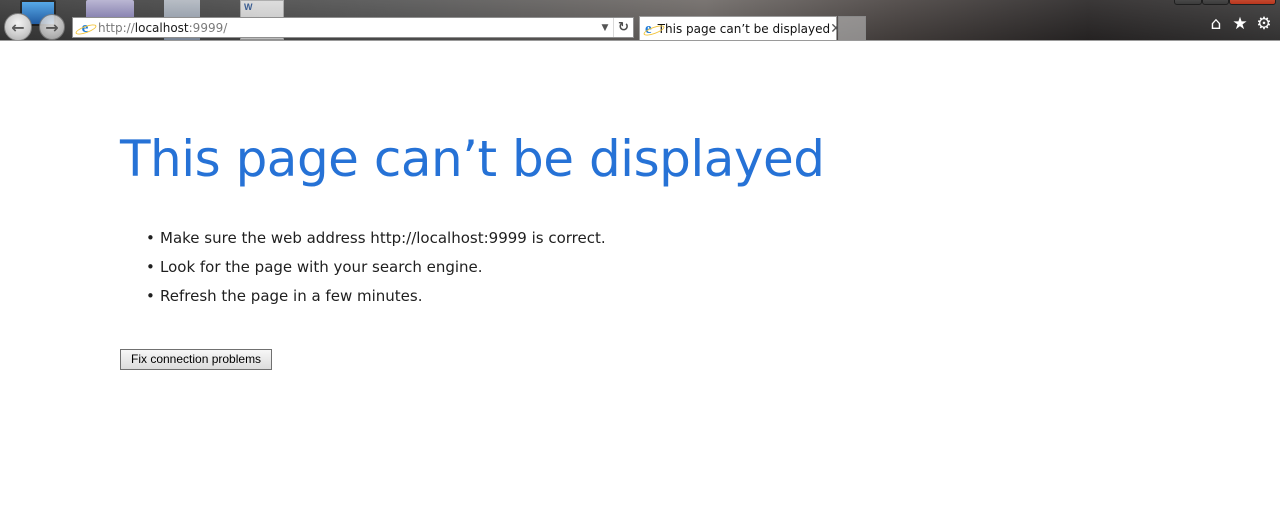 This screenshot has width=1280, height=521. Describe the element at coordinates (162, 28) in the screenshot. I see `address-url: http://localhost:9999/` at that location.